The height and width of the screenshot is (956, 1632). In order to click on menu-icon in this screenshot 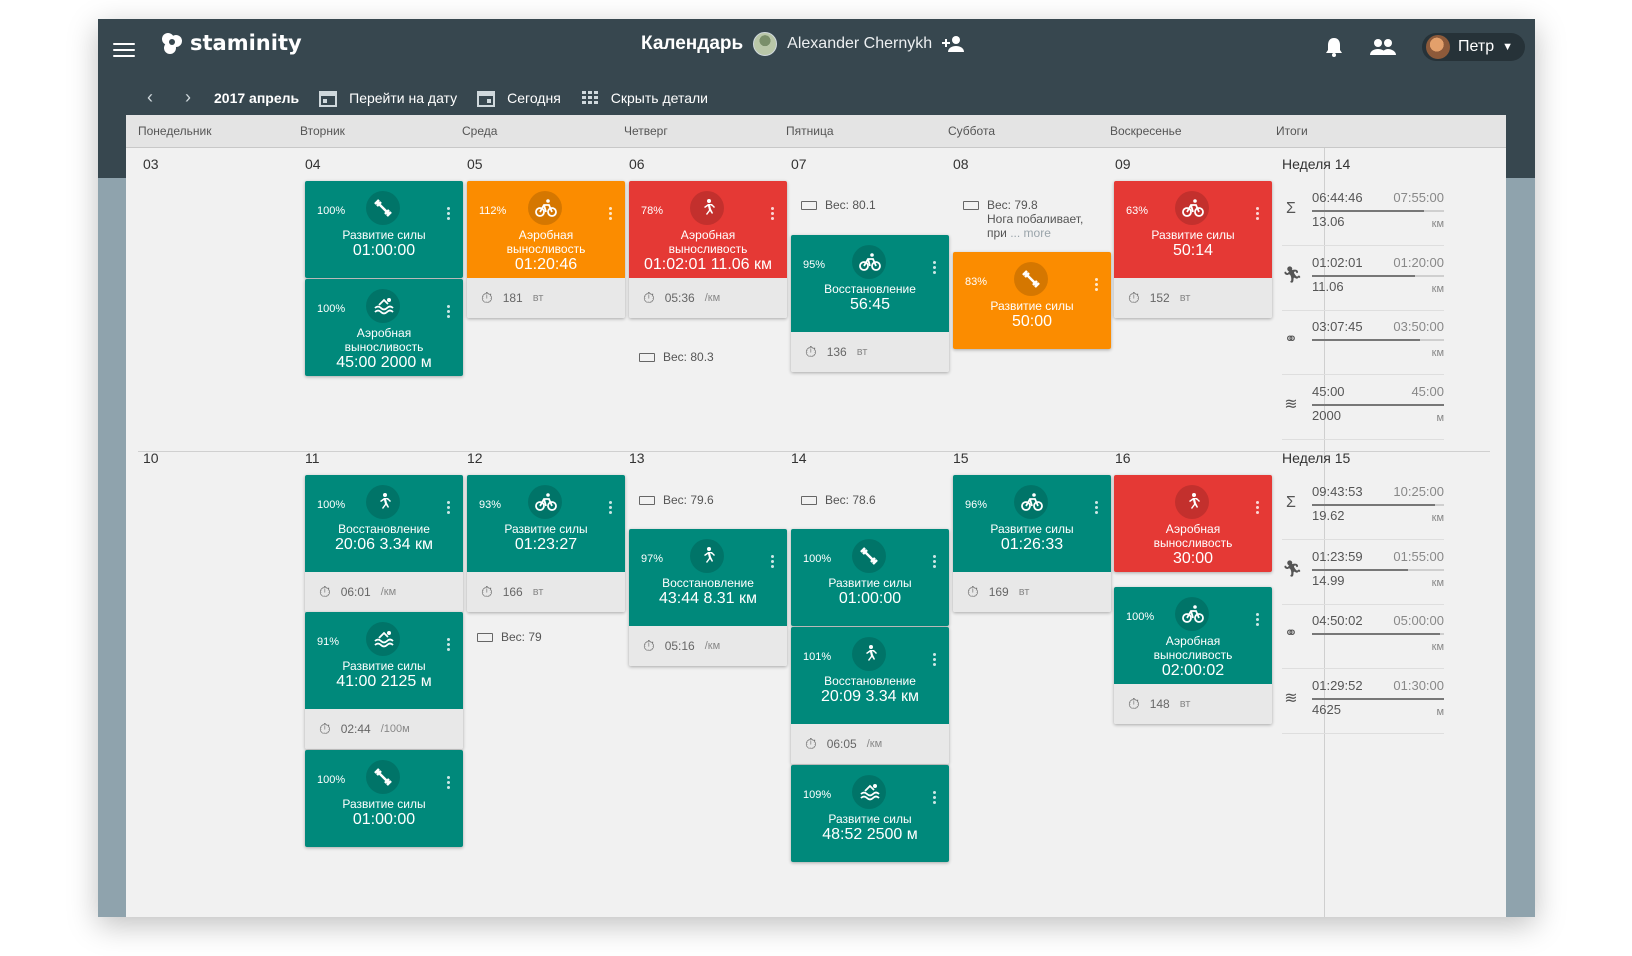, I will do `click(124, 49)`.